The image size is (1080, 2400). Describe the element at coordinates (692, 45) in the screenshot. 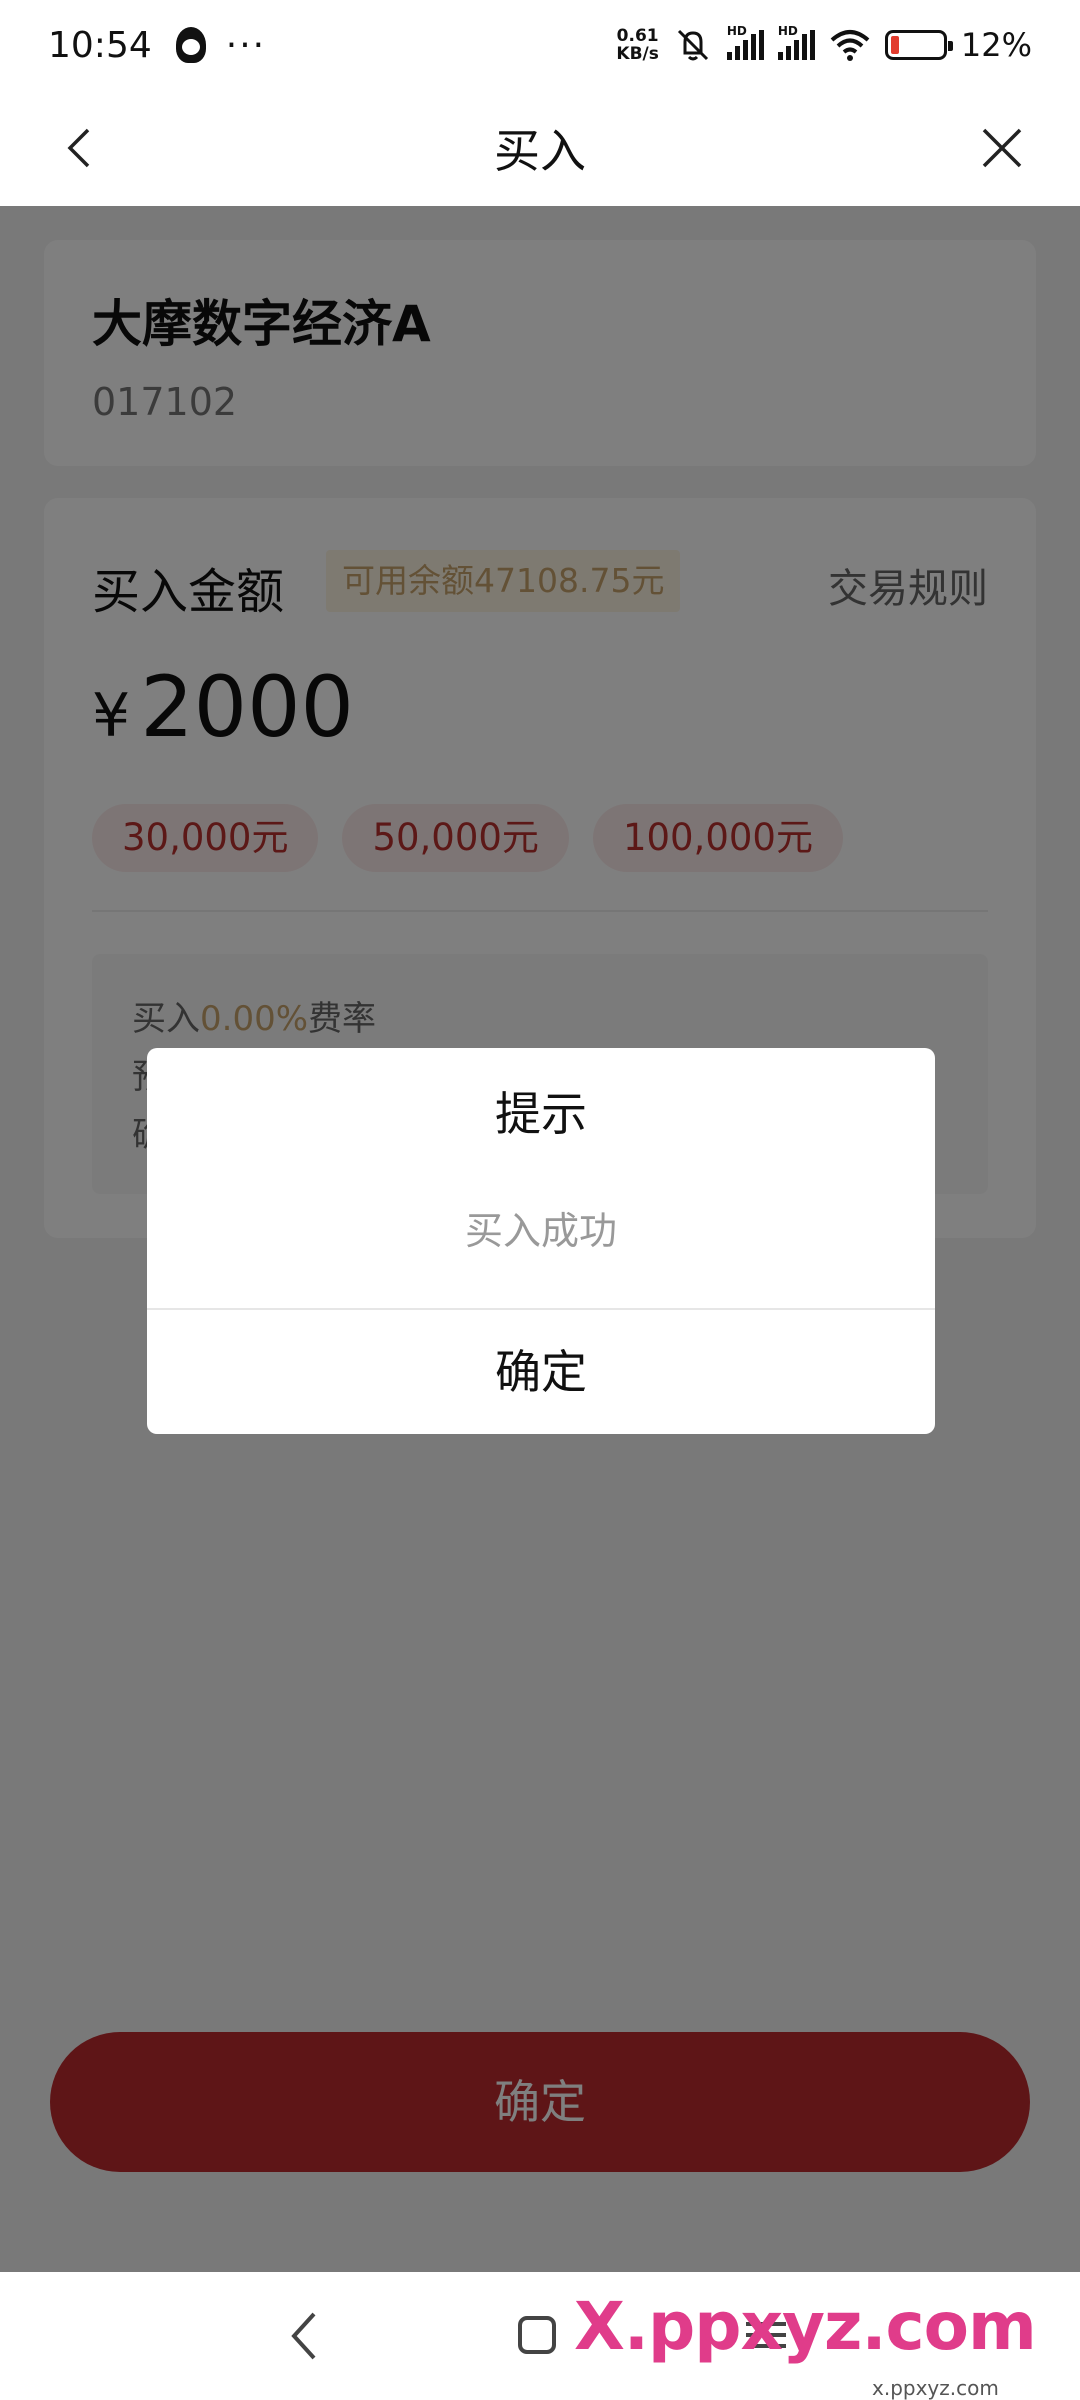

I see `mute-bell-icon` at that location.